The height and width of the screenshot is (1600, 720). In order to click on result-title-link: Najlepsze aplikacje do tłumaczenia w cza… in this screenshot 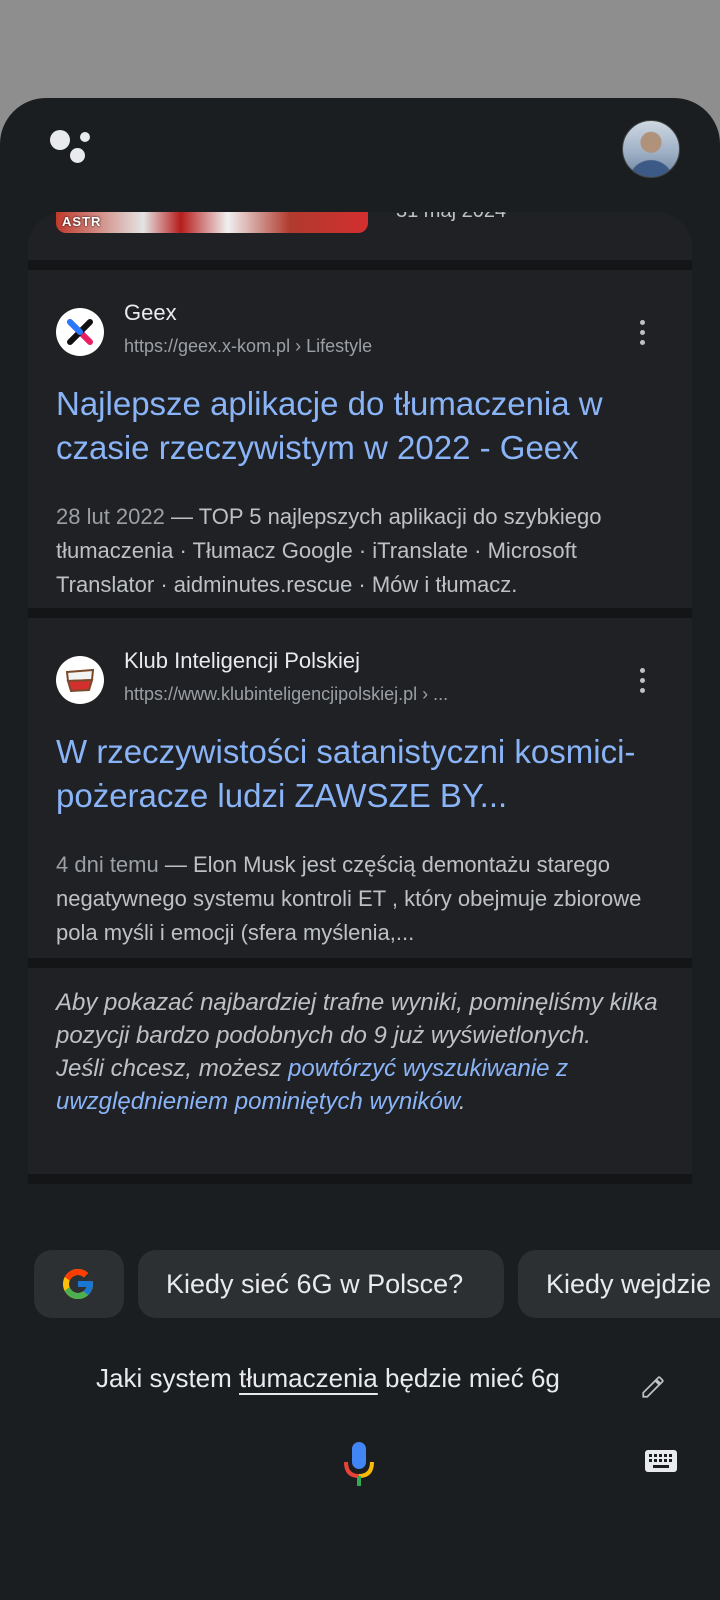, I will do `click(359, 426)`.